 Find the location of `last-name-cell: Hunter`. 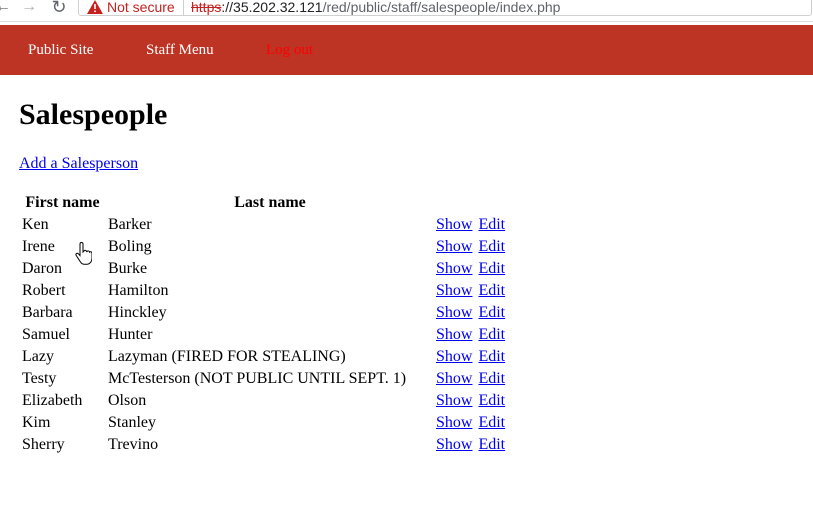

last-name-cell: Hunter is located at coordinates (130, 334).